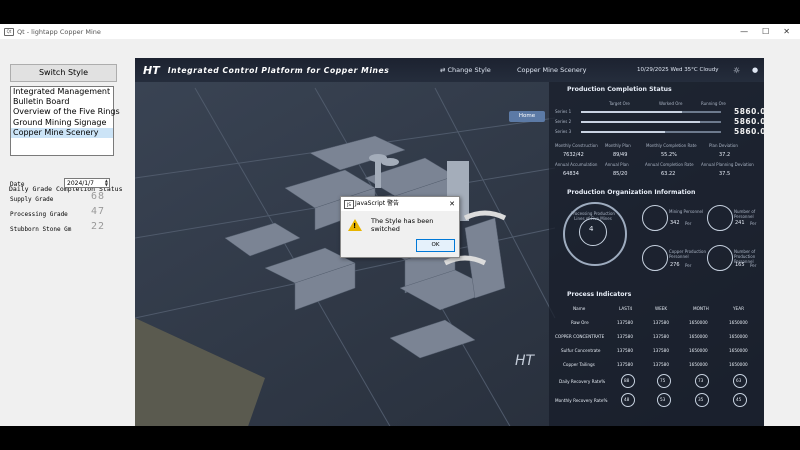  What do you see at coordinates (669, 164) in the screenshot?
I see `metric-label: Annual Completion Rate` at bounding box center [669, 164].